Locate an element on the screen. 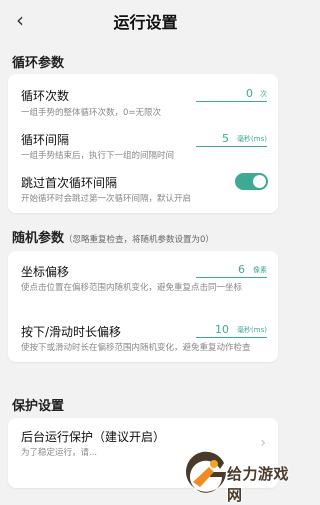 This screenshot has height=505, width=320. background-protect-title: 后台运行保护（建议开启） is located at coordinates (93, 437).